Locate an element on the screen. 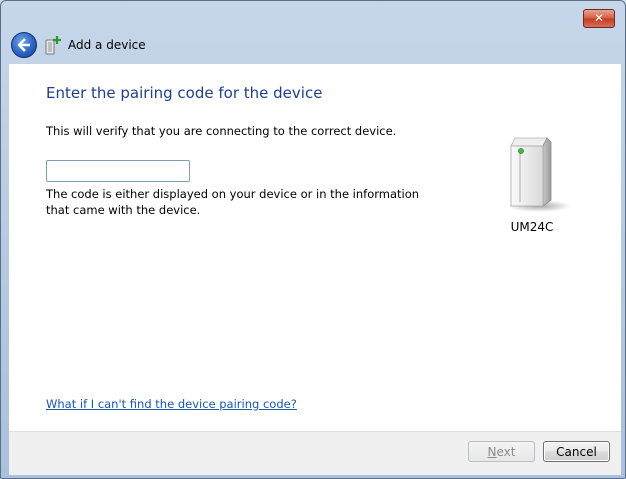 The width and height of the screenshot is (626, 479). cancel-button: Cancel is located at coordinates (576, 451).